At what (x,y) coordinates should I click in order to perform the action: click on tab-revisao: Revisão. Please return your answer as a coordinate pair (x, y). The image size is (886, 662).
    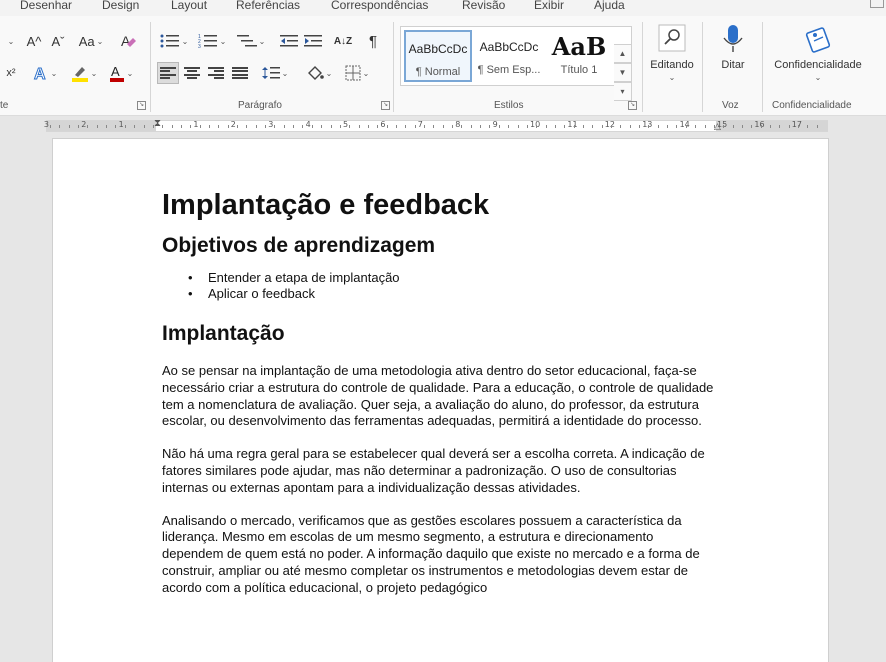
    Looking at the image, I should click on (483, 6).